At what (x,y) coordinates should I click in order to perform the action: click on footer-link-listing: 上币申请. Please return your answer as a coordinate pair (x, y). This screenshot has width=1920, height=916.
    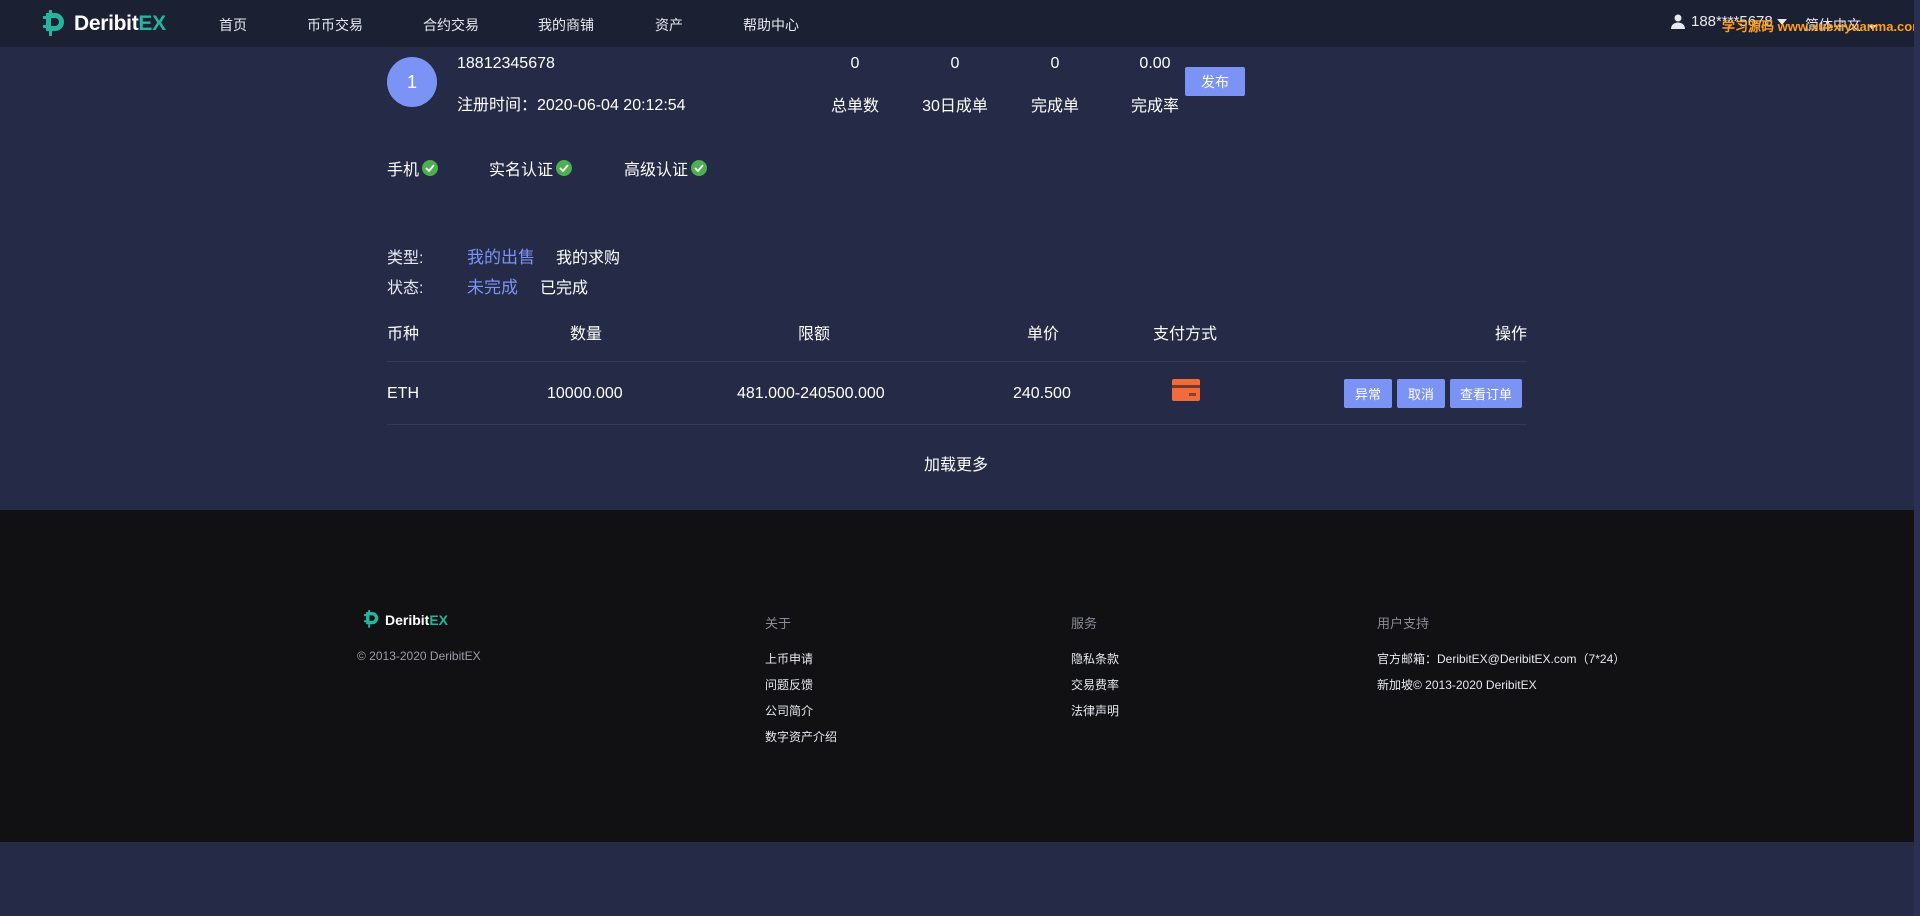
    Looking at the image, I should click on (789, 658).